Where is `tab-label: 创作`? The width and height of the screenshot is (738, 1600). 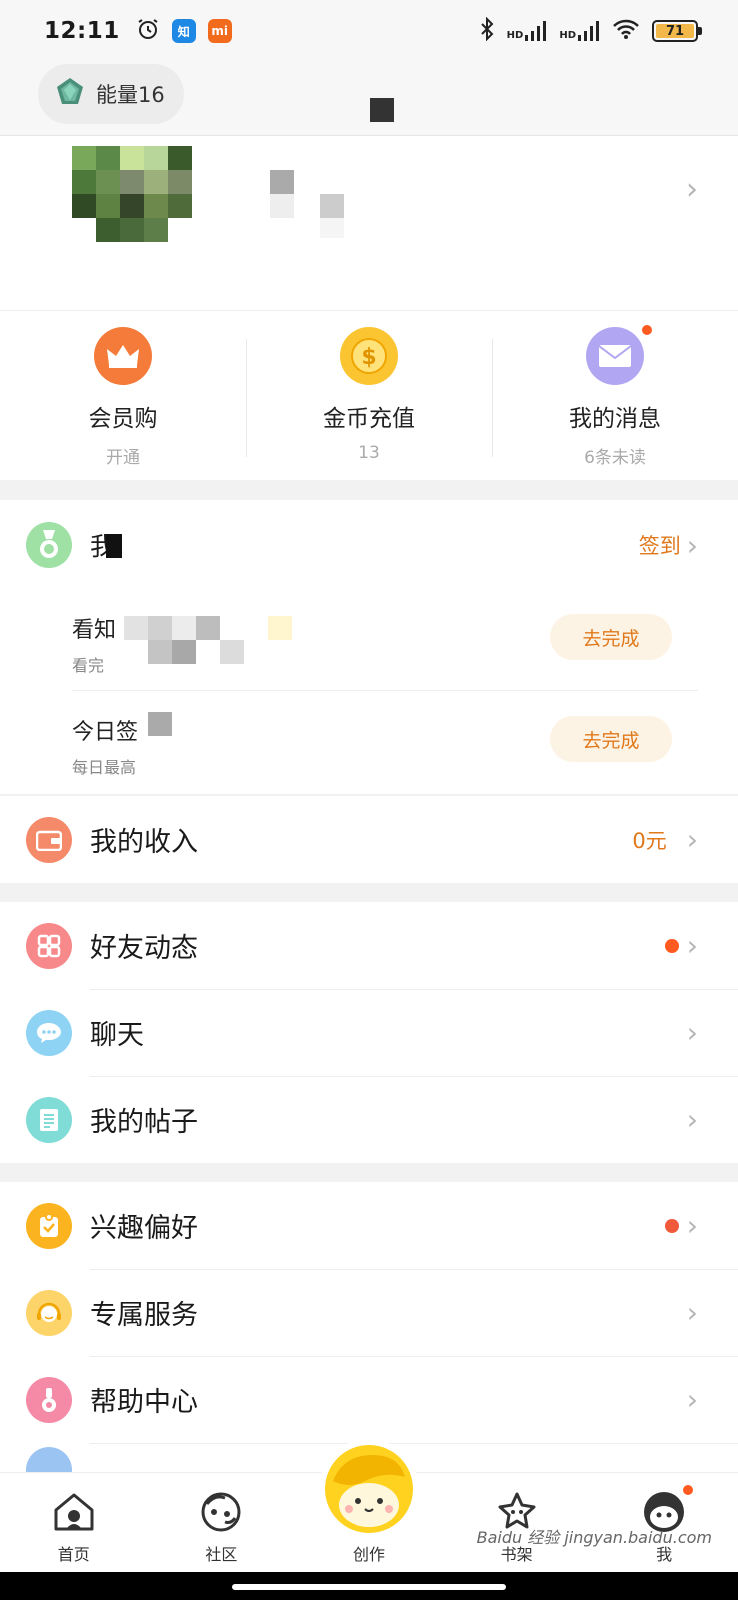 tab-label: 创作 is located at coordinates (368, 1554).